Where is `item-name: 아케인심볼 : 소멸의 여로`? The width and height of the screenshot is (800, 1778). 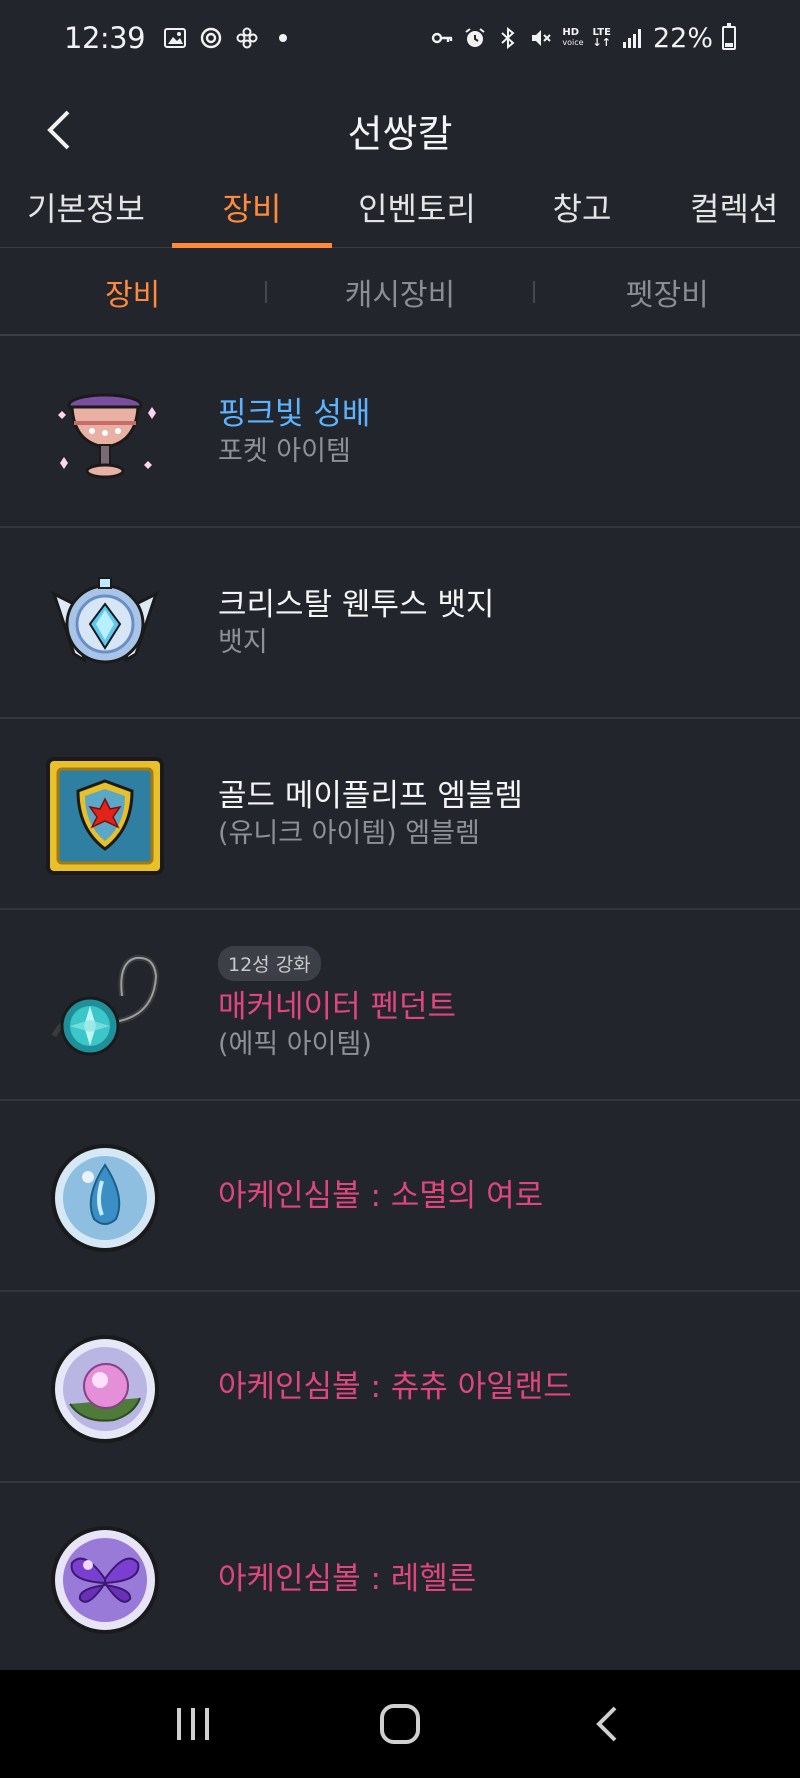 item-name: 아케인심볼 : 소멸의 여로 is located at coordinates (381, 1195).